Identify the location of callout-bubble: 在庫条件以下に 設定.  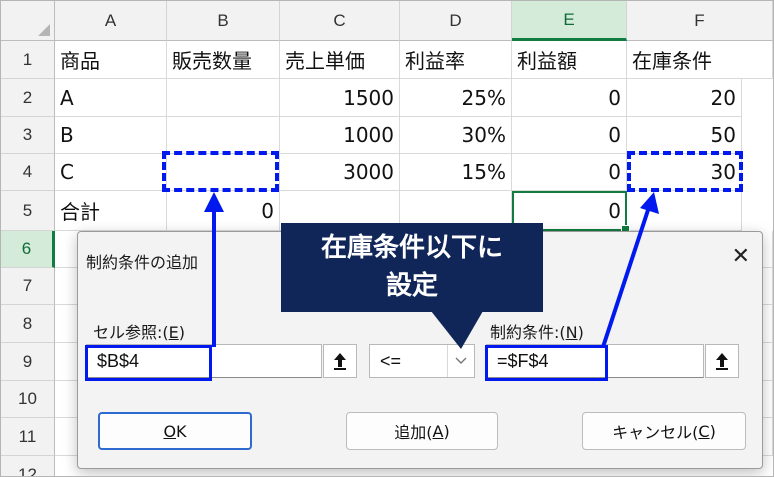
(412, 267).